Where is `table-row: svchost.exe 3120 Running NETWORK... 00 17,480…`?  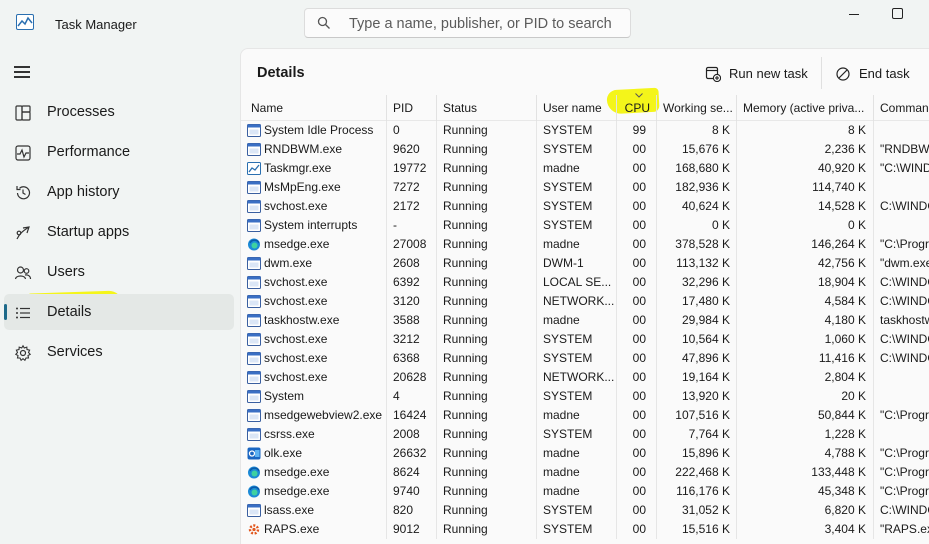
table-row: svchost.exe 3120 Running NETWORK... 00 17,480… is located at coordinates (585, 301).